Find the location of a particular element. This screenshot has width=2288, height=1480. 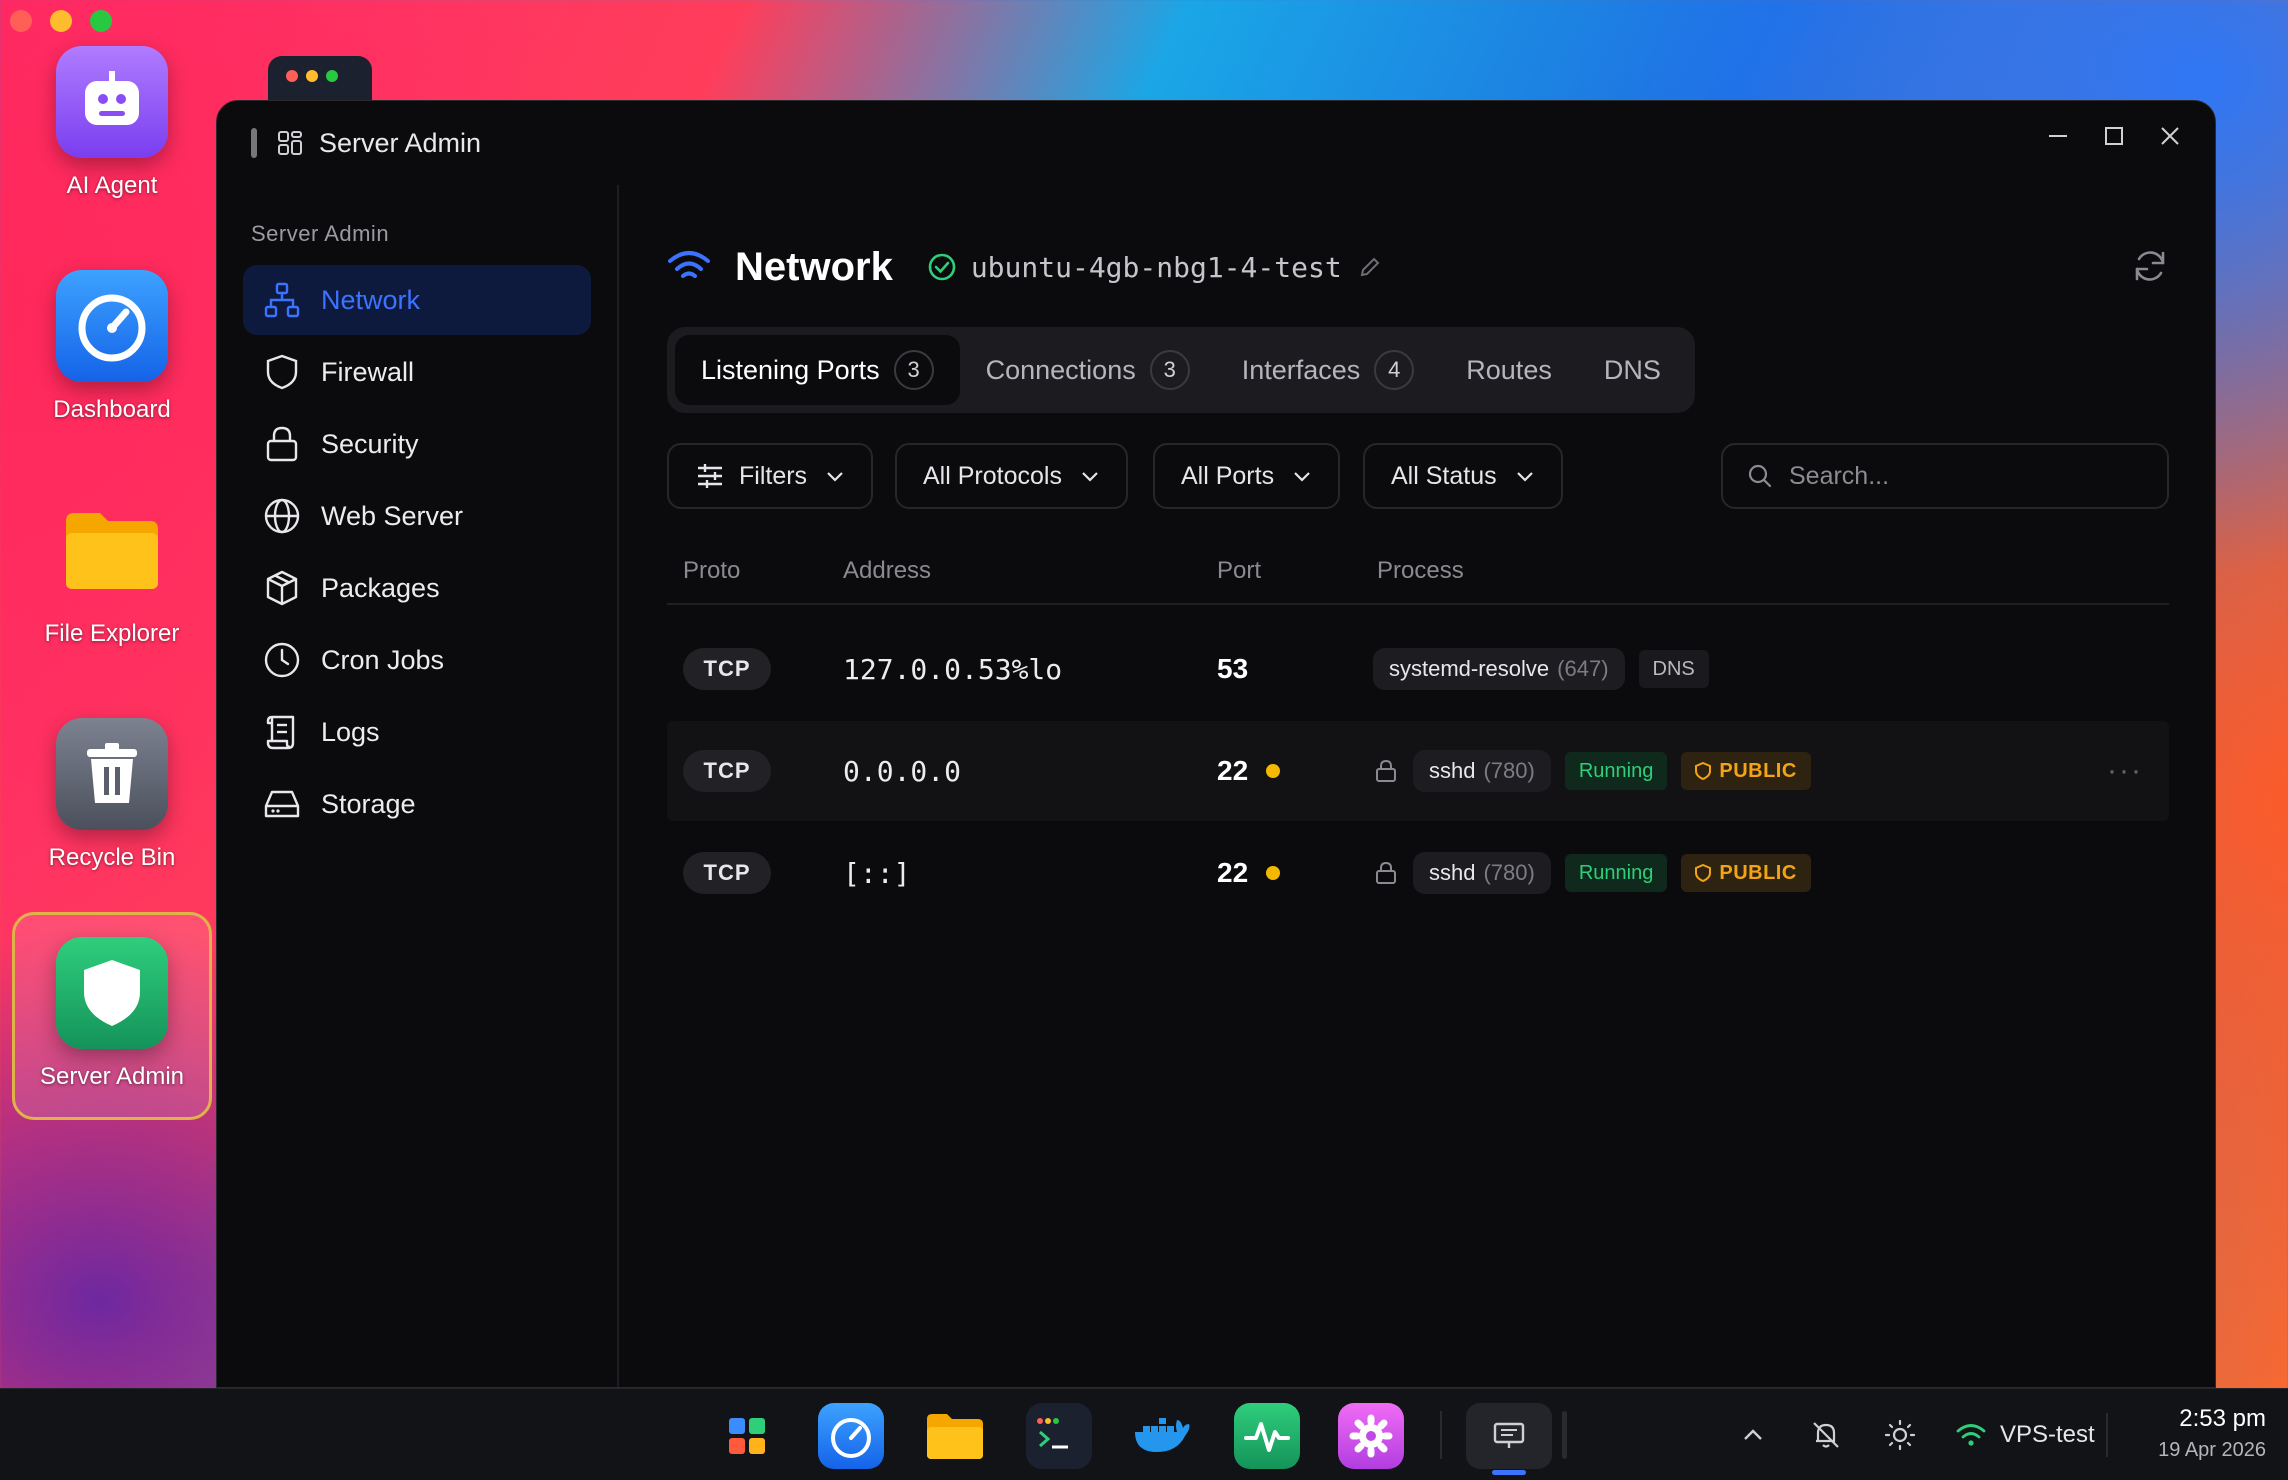

protocol-select-value: All Protocols is located at coordinates (992, 475).